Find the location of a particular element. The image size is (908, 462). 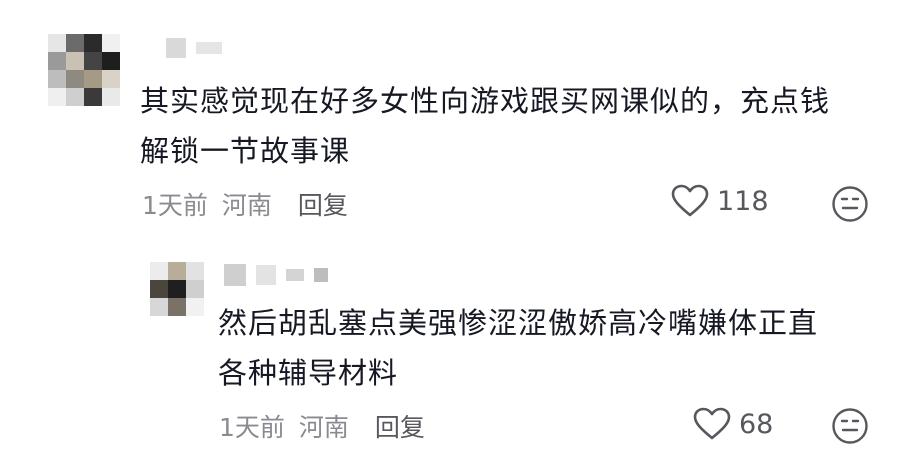

reply-location: 河南 is located at coordinates (323, 427).